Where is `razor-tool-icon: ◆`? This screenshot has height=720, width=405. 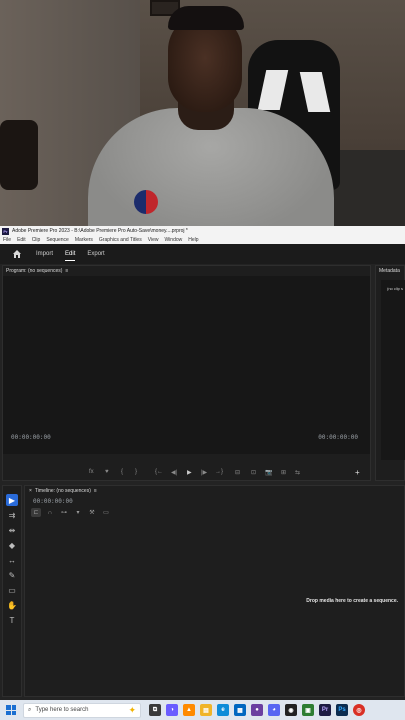 razor-tool-icon: ◆ is located at coordinates (12, 545).